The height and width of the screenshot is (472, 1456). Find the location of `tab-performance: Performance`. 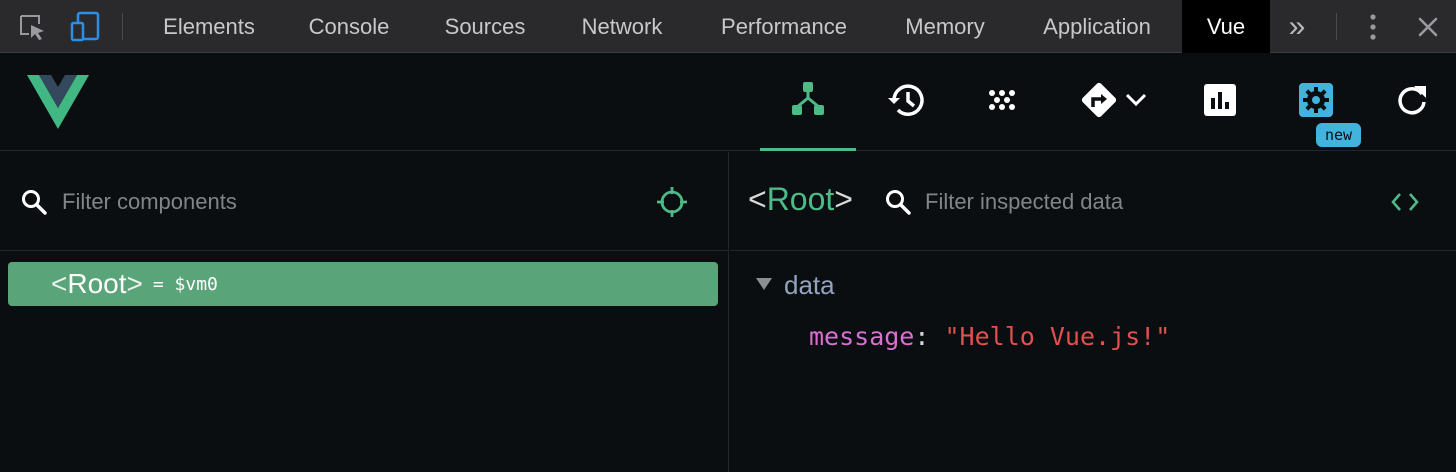

tab-performance: Performance is located at coordinates (784, 26).